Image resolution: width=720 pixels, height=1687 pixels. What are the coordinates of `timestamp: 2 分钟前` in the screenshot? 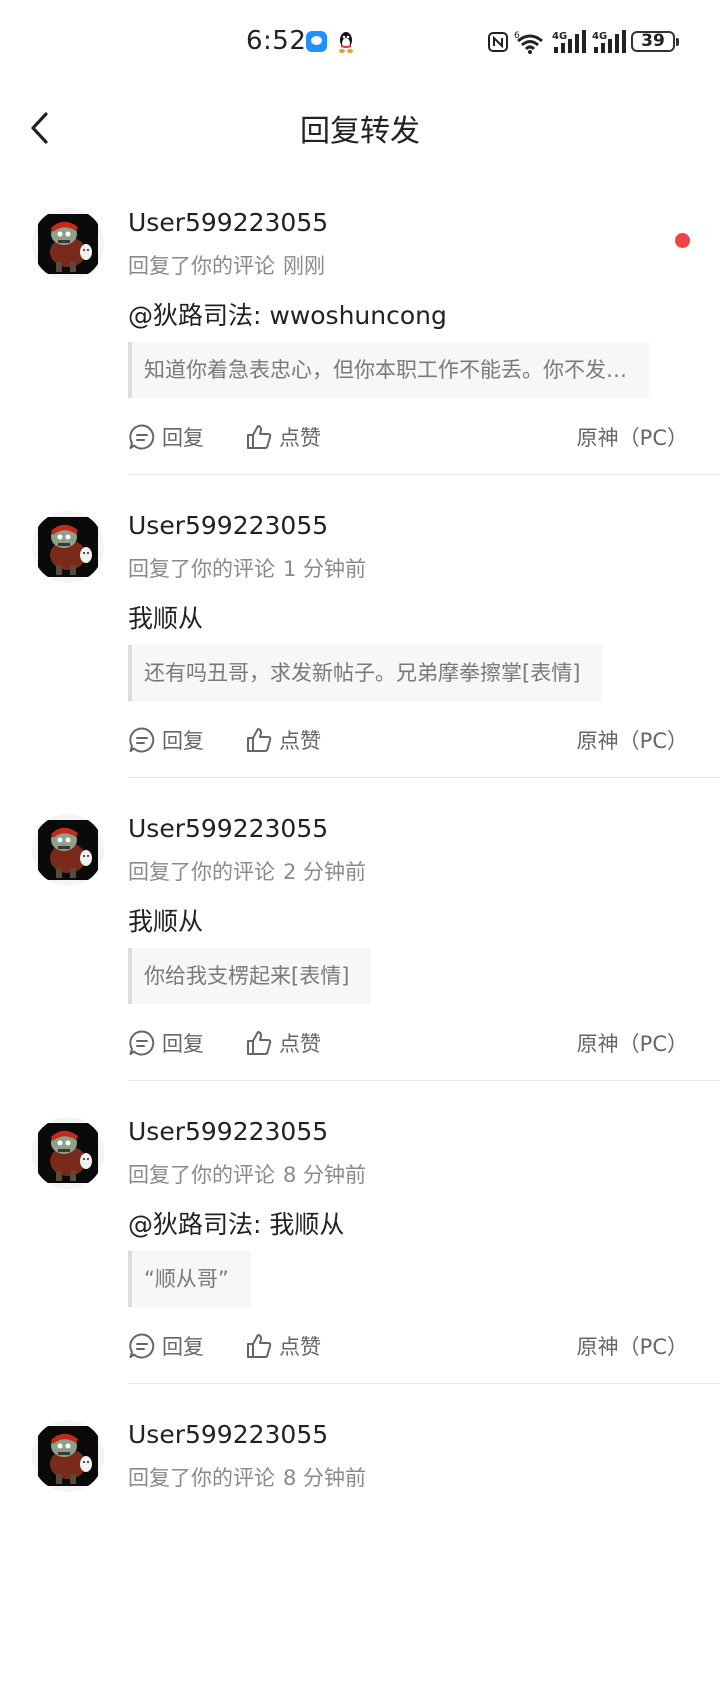 It's located at (325, 872).